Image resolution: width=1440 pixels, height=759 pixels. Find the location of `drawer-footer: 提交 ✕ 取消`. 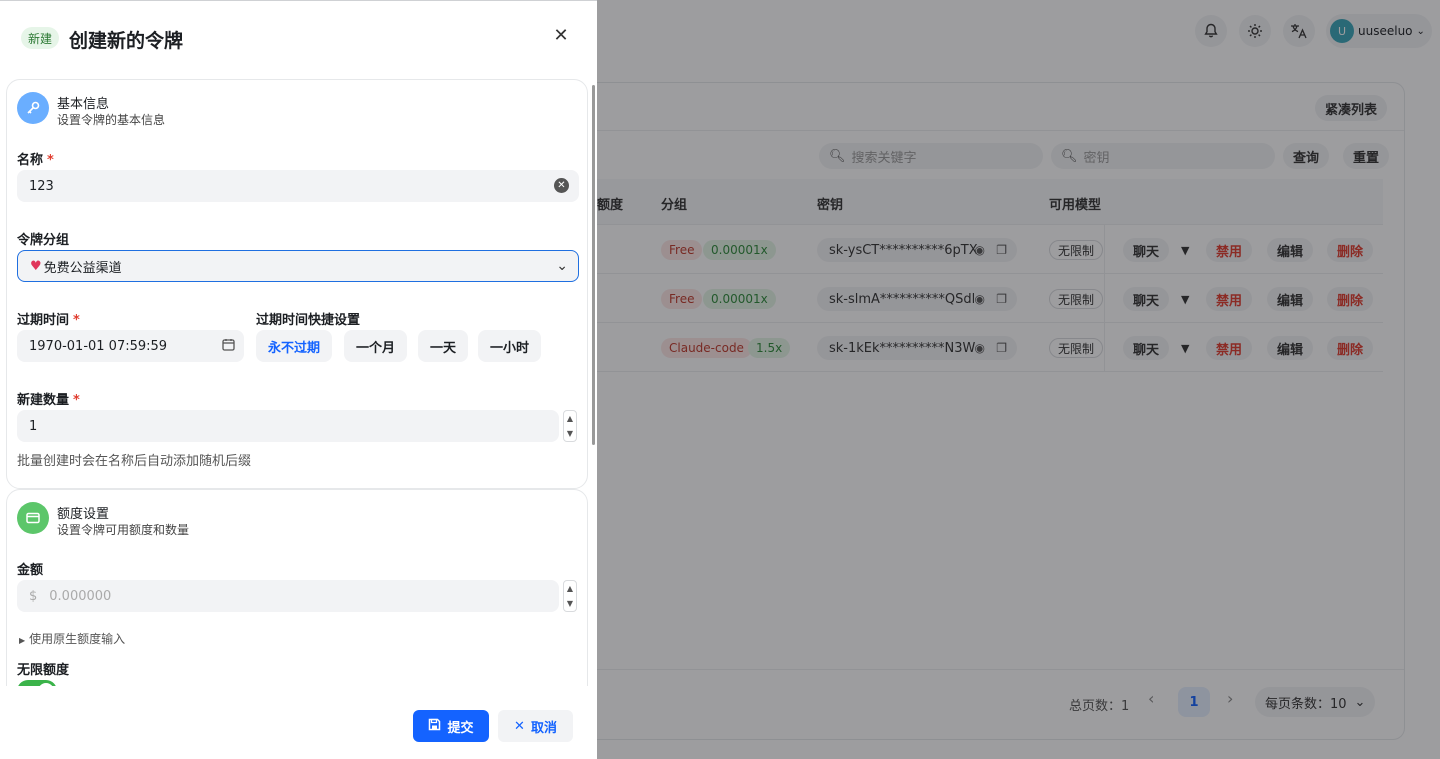

drawer-footer: 提交 ✕ 取消 is located at coordinates (298, 722).